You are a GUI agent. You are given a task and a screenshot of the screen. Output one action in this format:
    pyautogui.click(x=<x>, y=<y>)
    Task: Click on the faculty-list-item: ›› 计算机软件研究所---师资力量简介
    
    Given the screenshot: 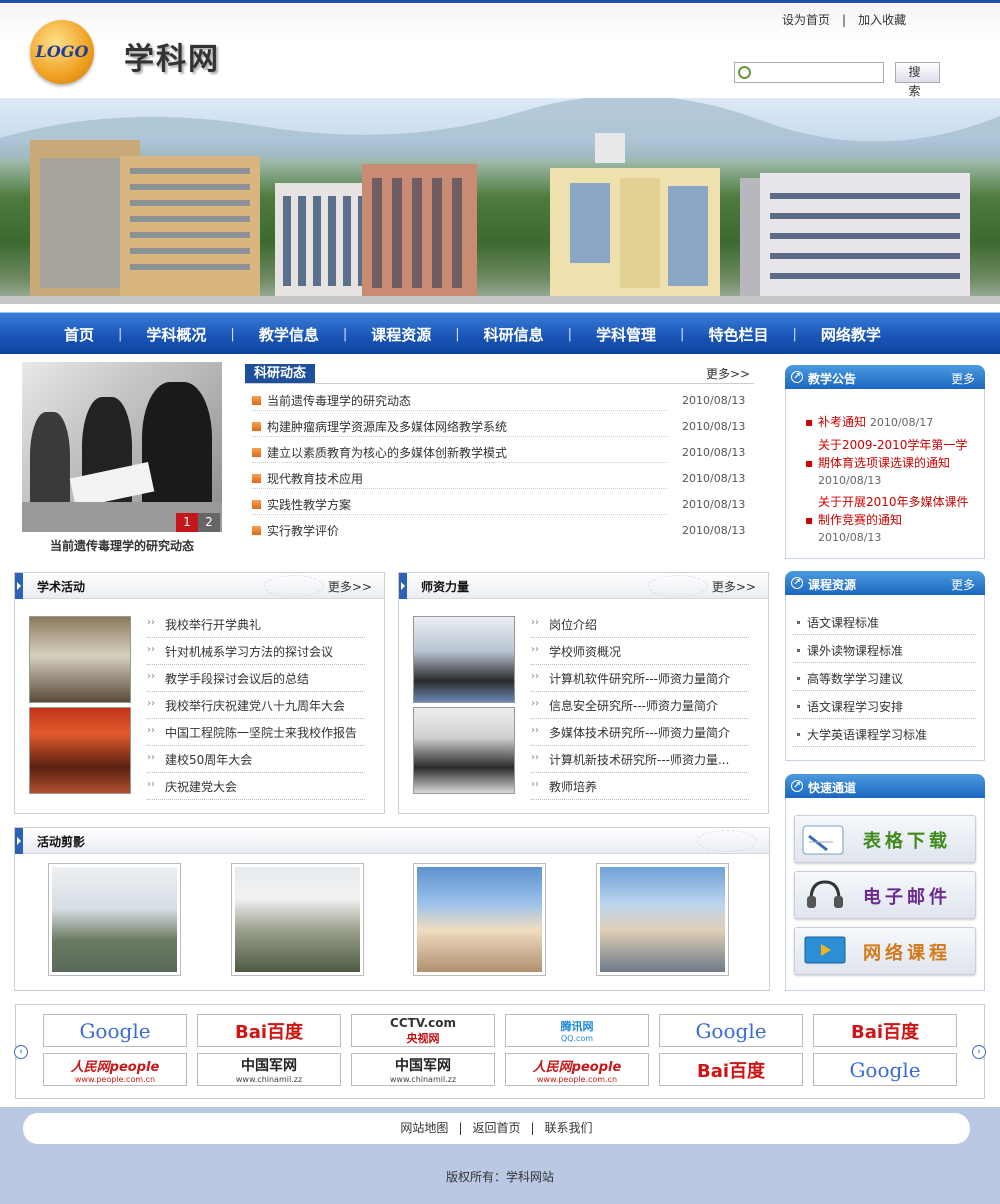 What is the action you would take?
    pyautogui.click(x=640, y=678)
    